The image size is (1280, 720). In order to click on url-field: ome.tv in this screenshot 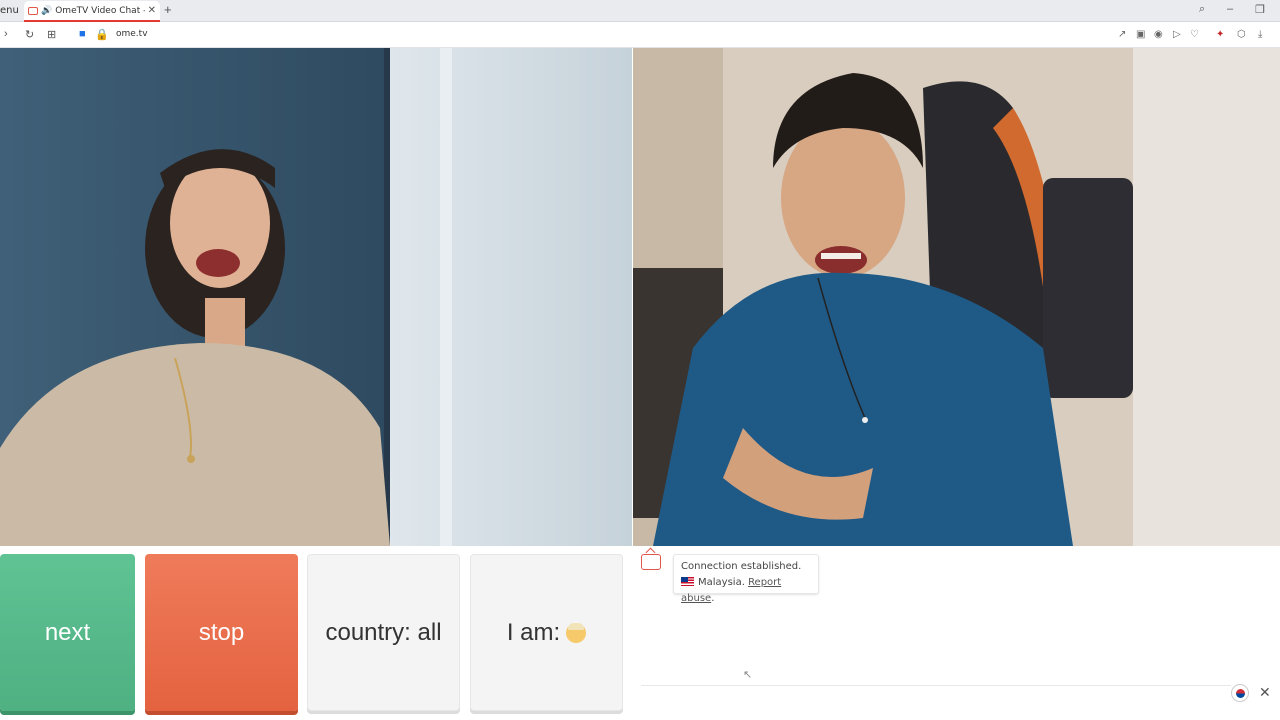, I will do `click(132, 34)`.